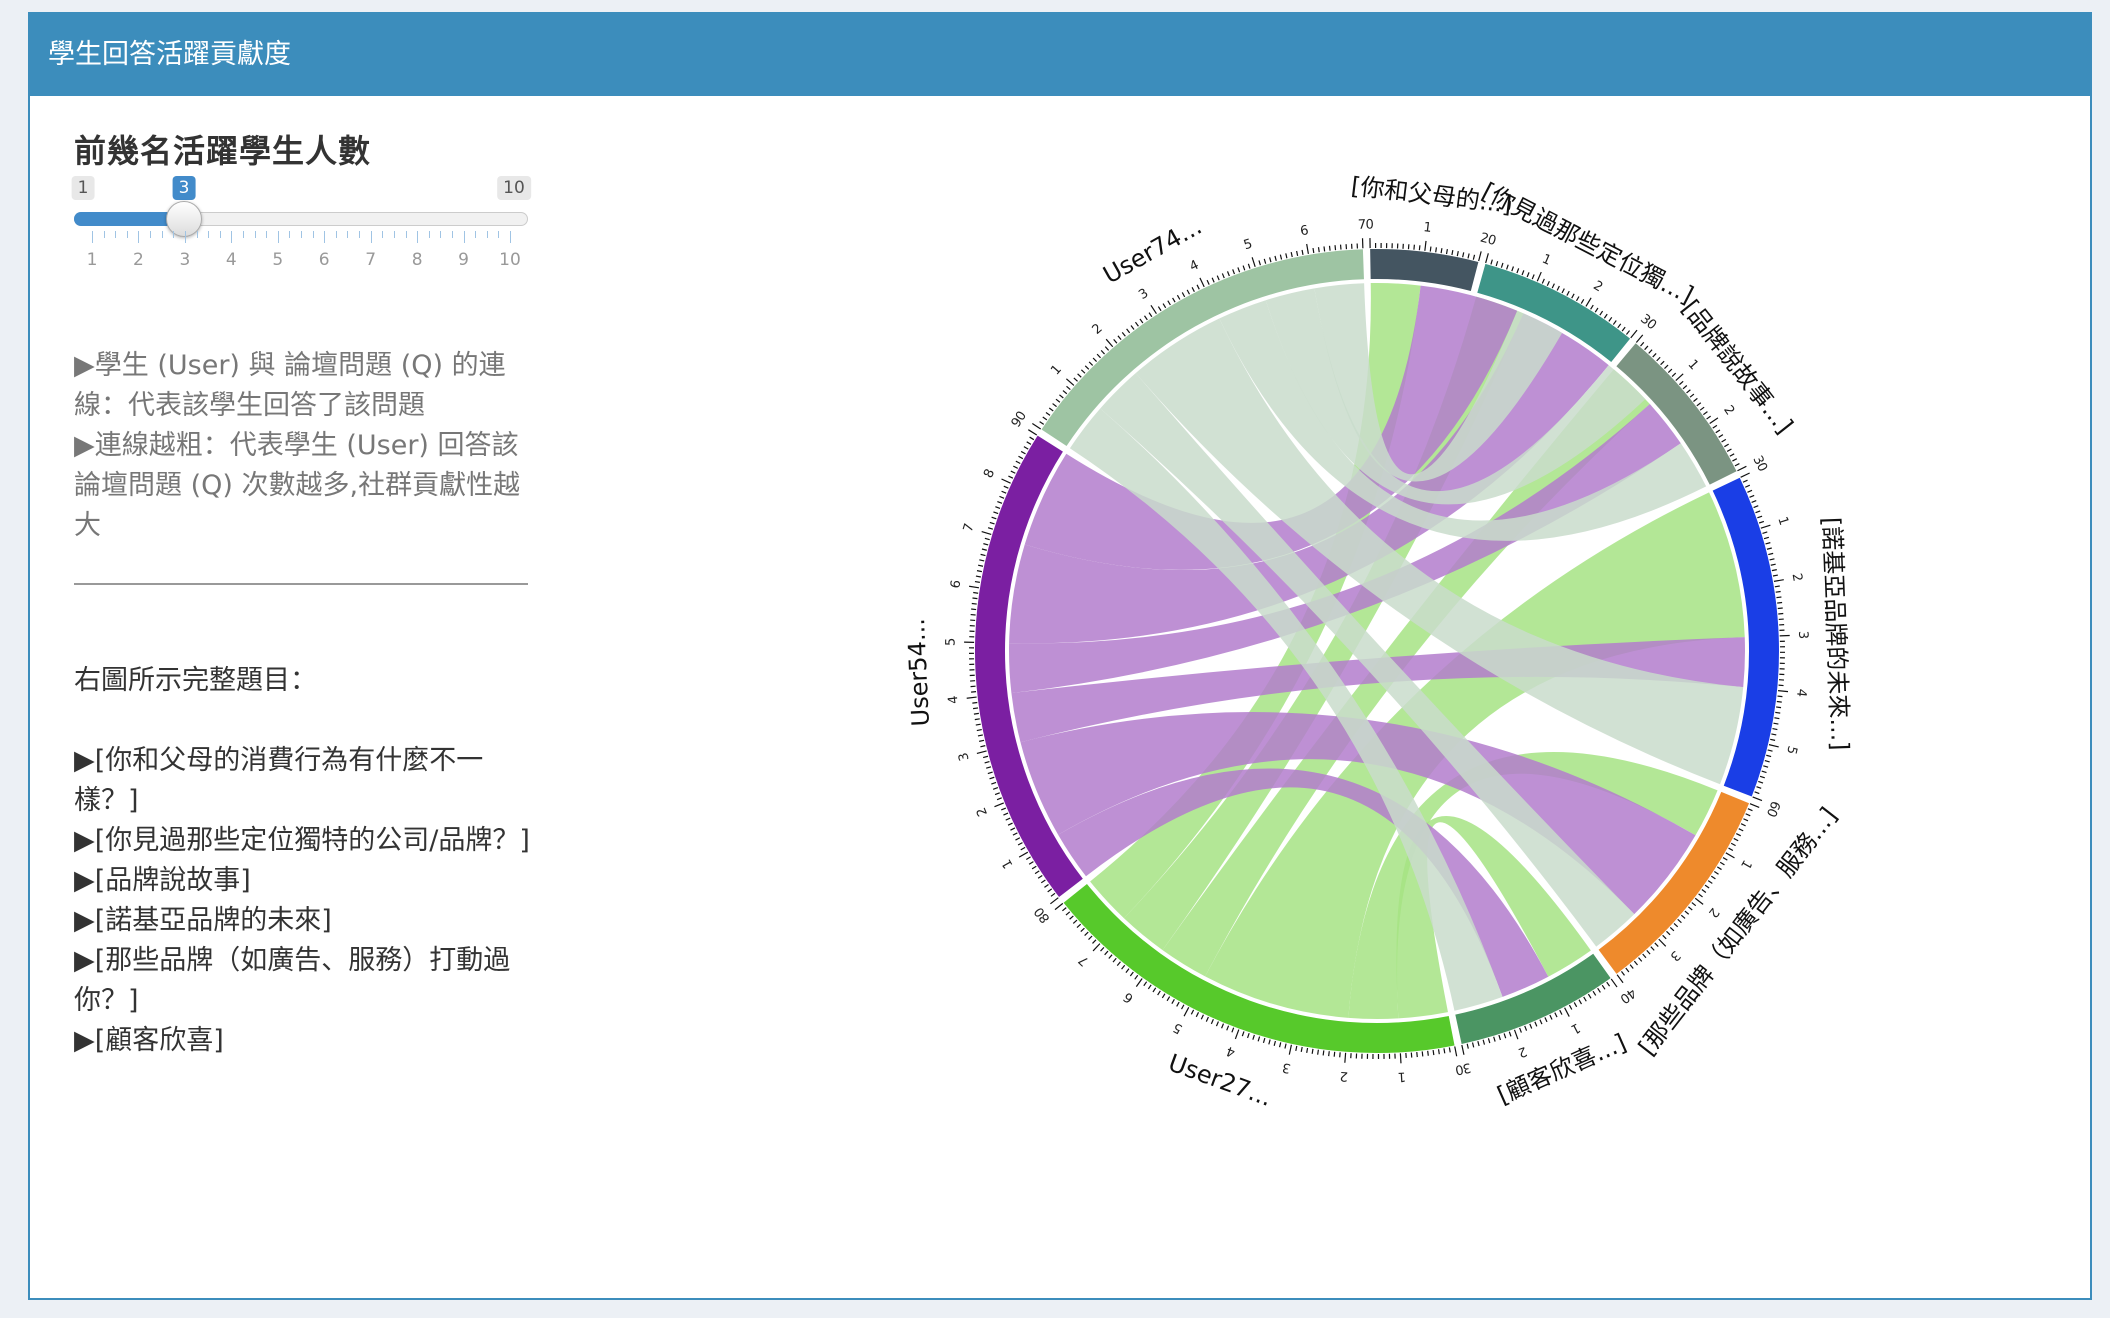  Describe the element at coordinates (278, 260) in the screenshot. I see `slider-tick-label: 5` at that location.